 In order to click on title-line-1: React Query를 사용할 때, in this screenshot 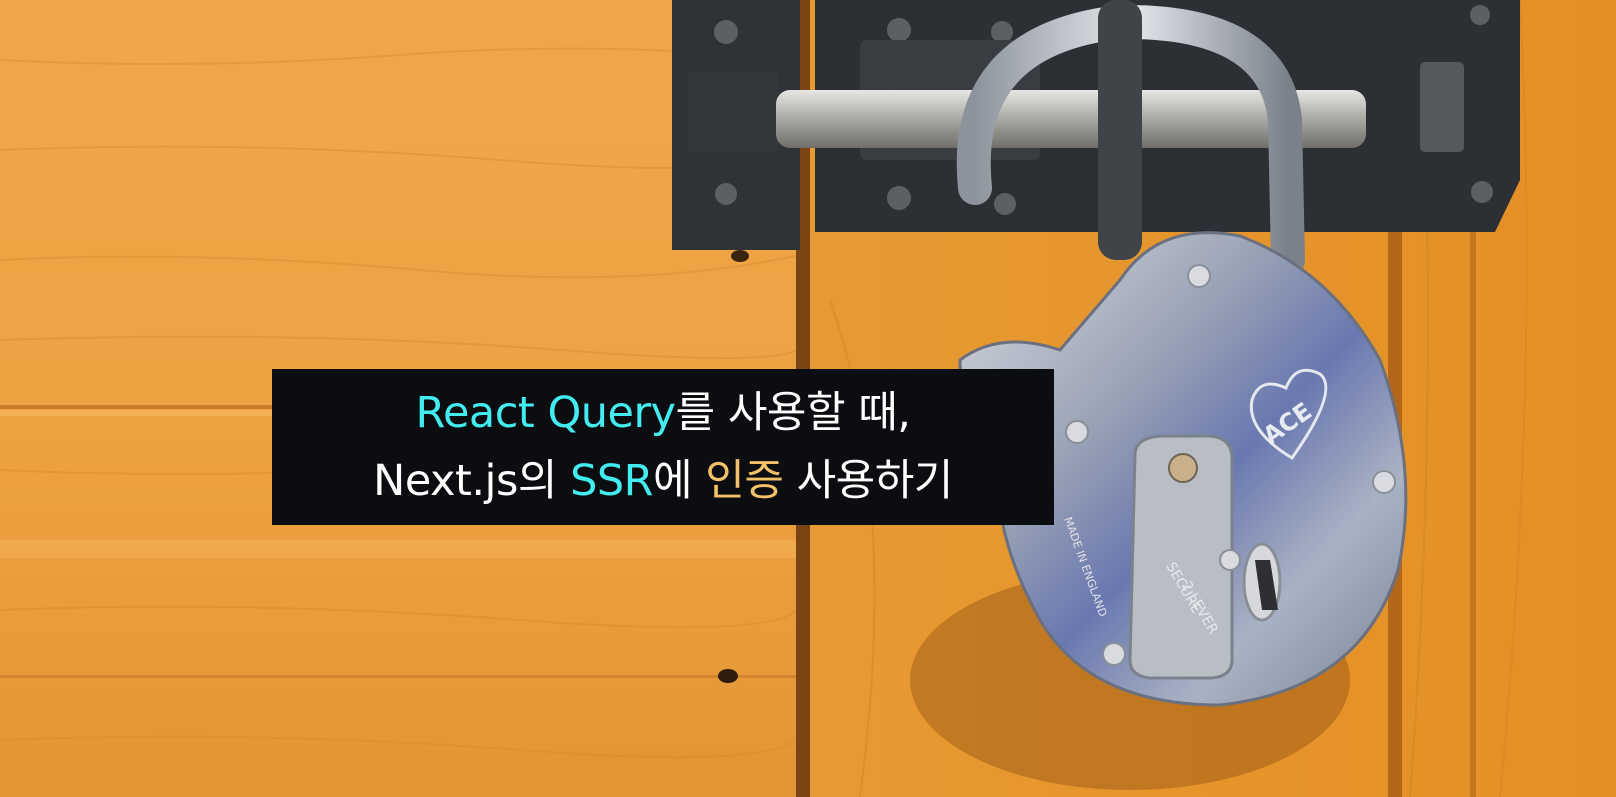, I will do `click(663, 413)`.